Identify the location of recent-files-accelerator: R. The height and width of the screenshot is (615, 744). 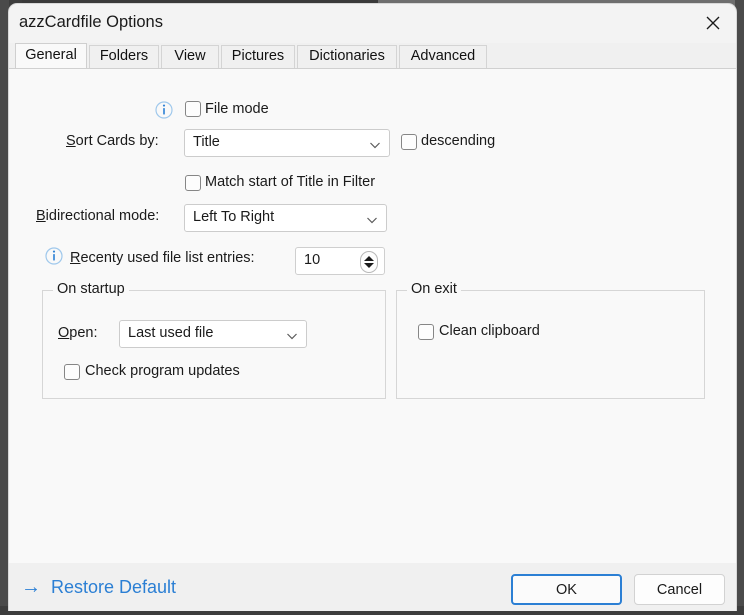
(75, 258).